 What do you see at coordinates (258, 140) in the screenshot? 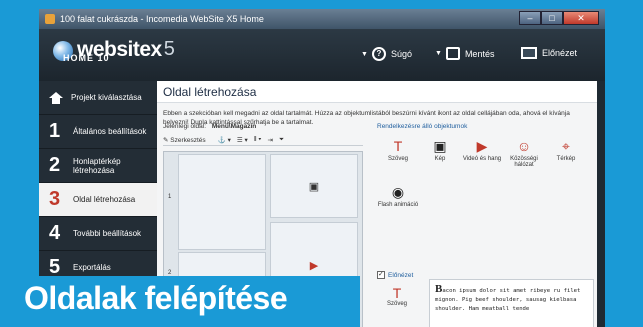
I see `columns-icon: ⫴ ▾` at bounding box center [258, 140].